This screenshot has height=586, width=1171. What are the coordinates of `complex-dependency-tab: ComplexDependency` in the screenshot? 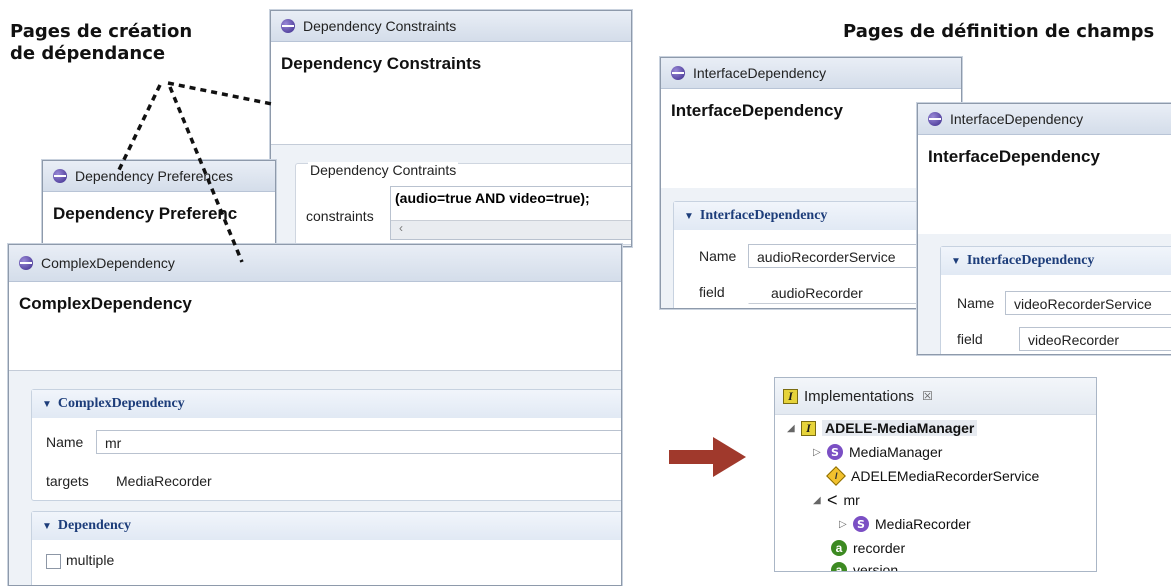 It's located at (315, 263).